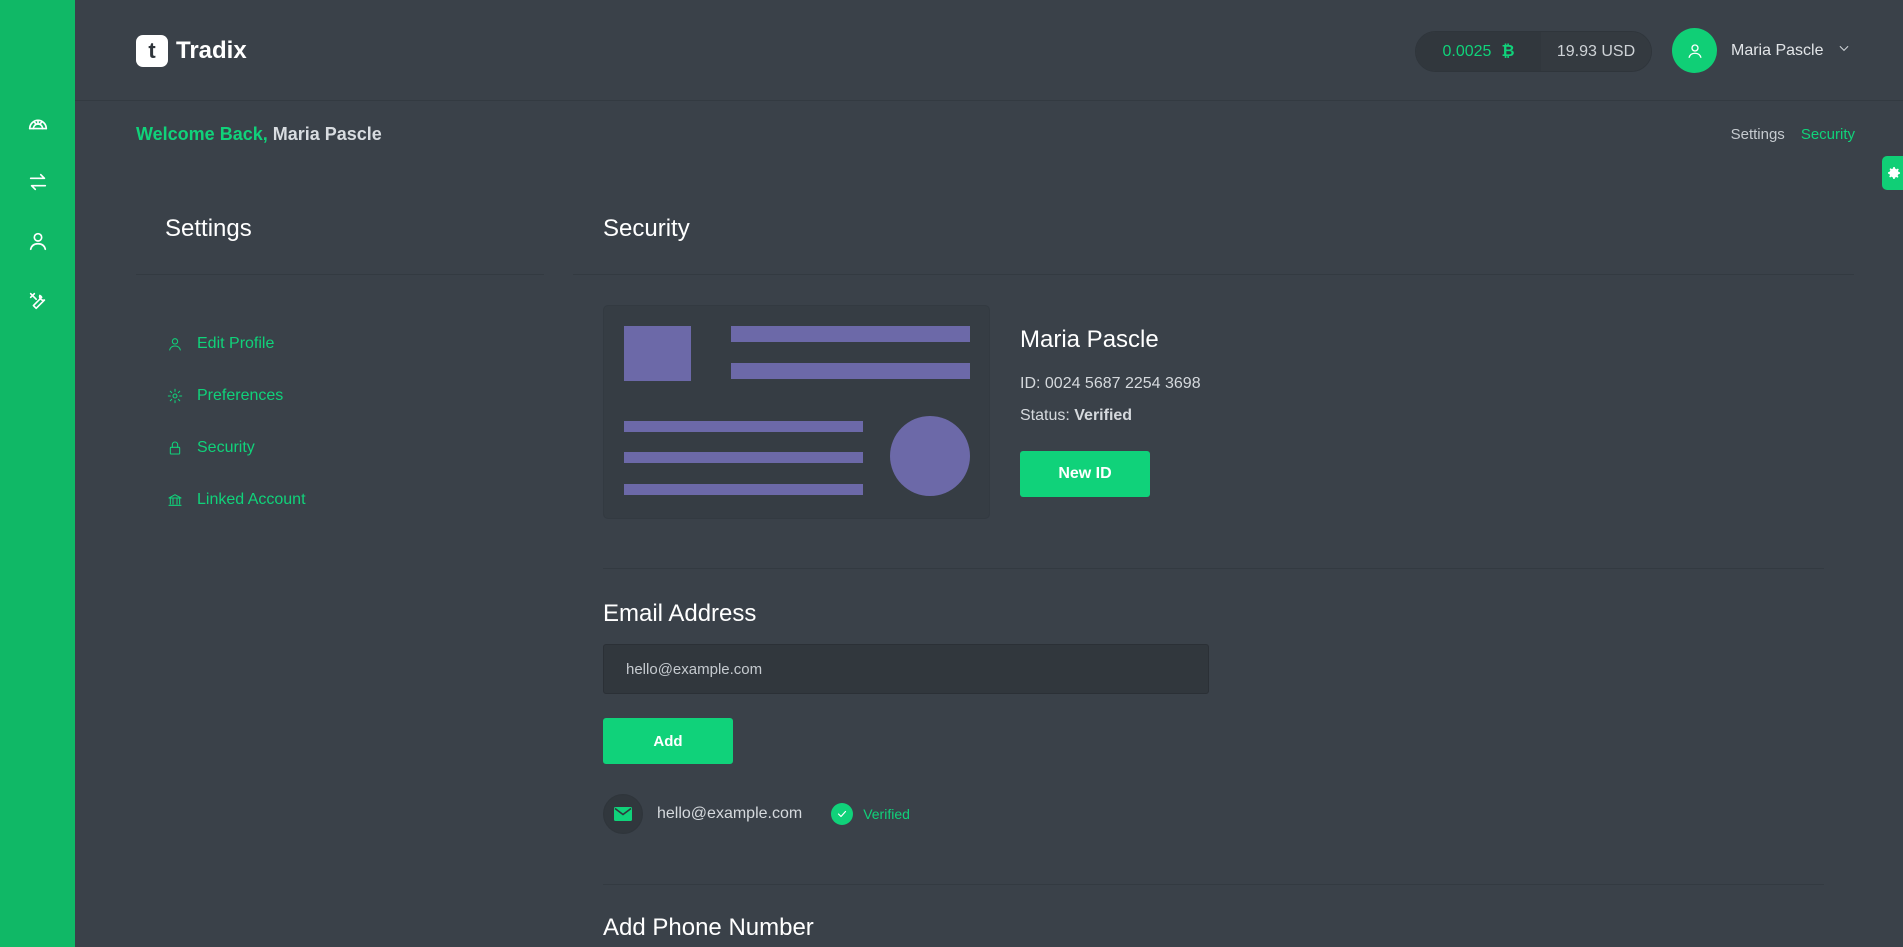  What do you see at coordinates (327, 134) in the screenshot?
I see `welcome-name: Maria Pascle` at bounding box center [327, 134].